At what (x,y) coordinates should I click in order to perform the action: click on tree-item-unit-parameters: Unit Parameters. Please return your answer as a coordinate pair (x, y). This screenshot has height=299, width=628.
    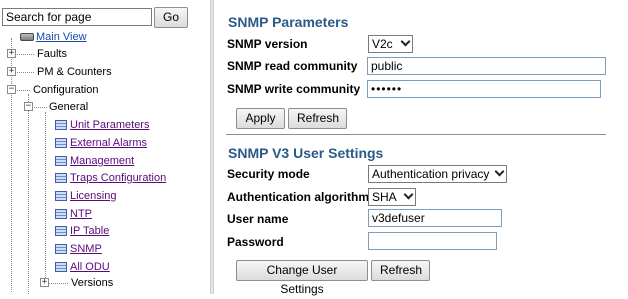
    Looking at the image, I should click on (109, 125).